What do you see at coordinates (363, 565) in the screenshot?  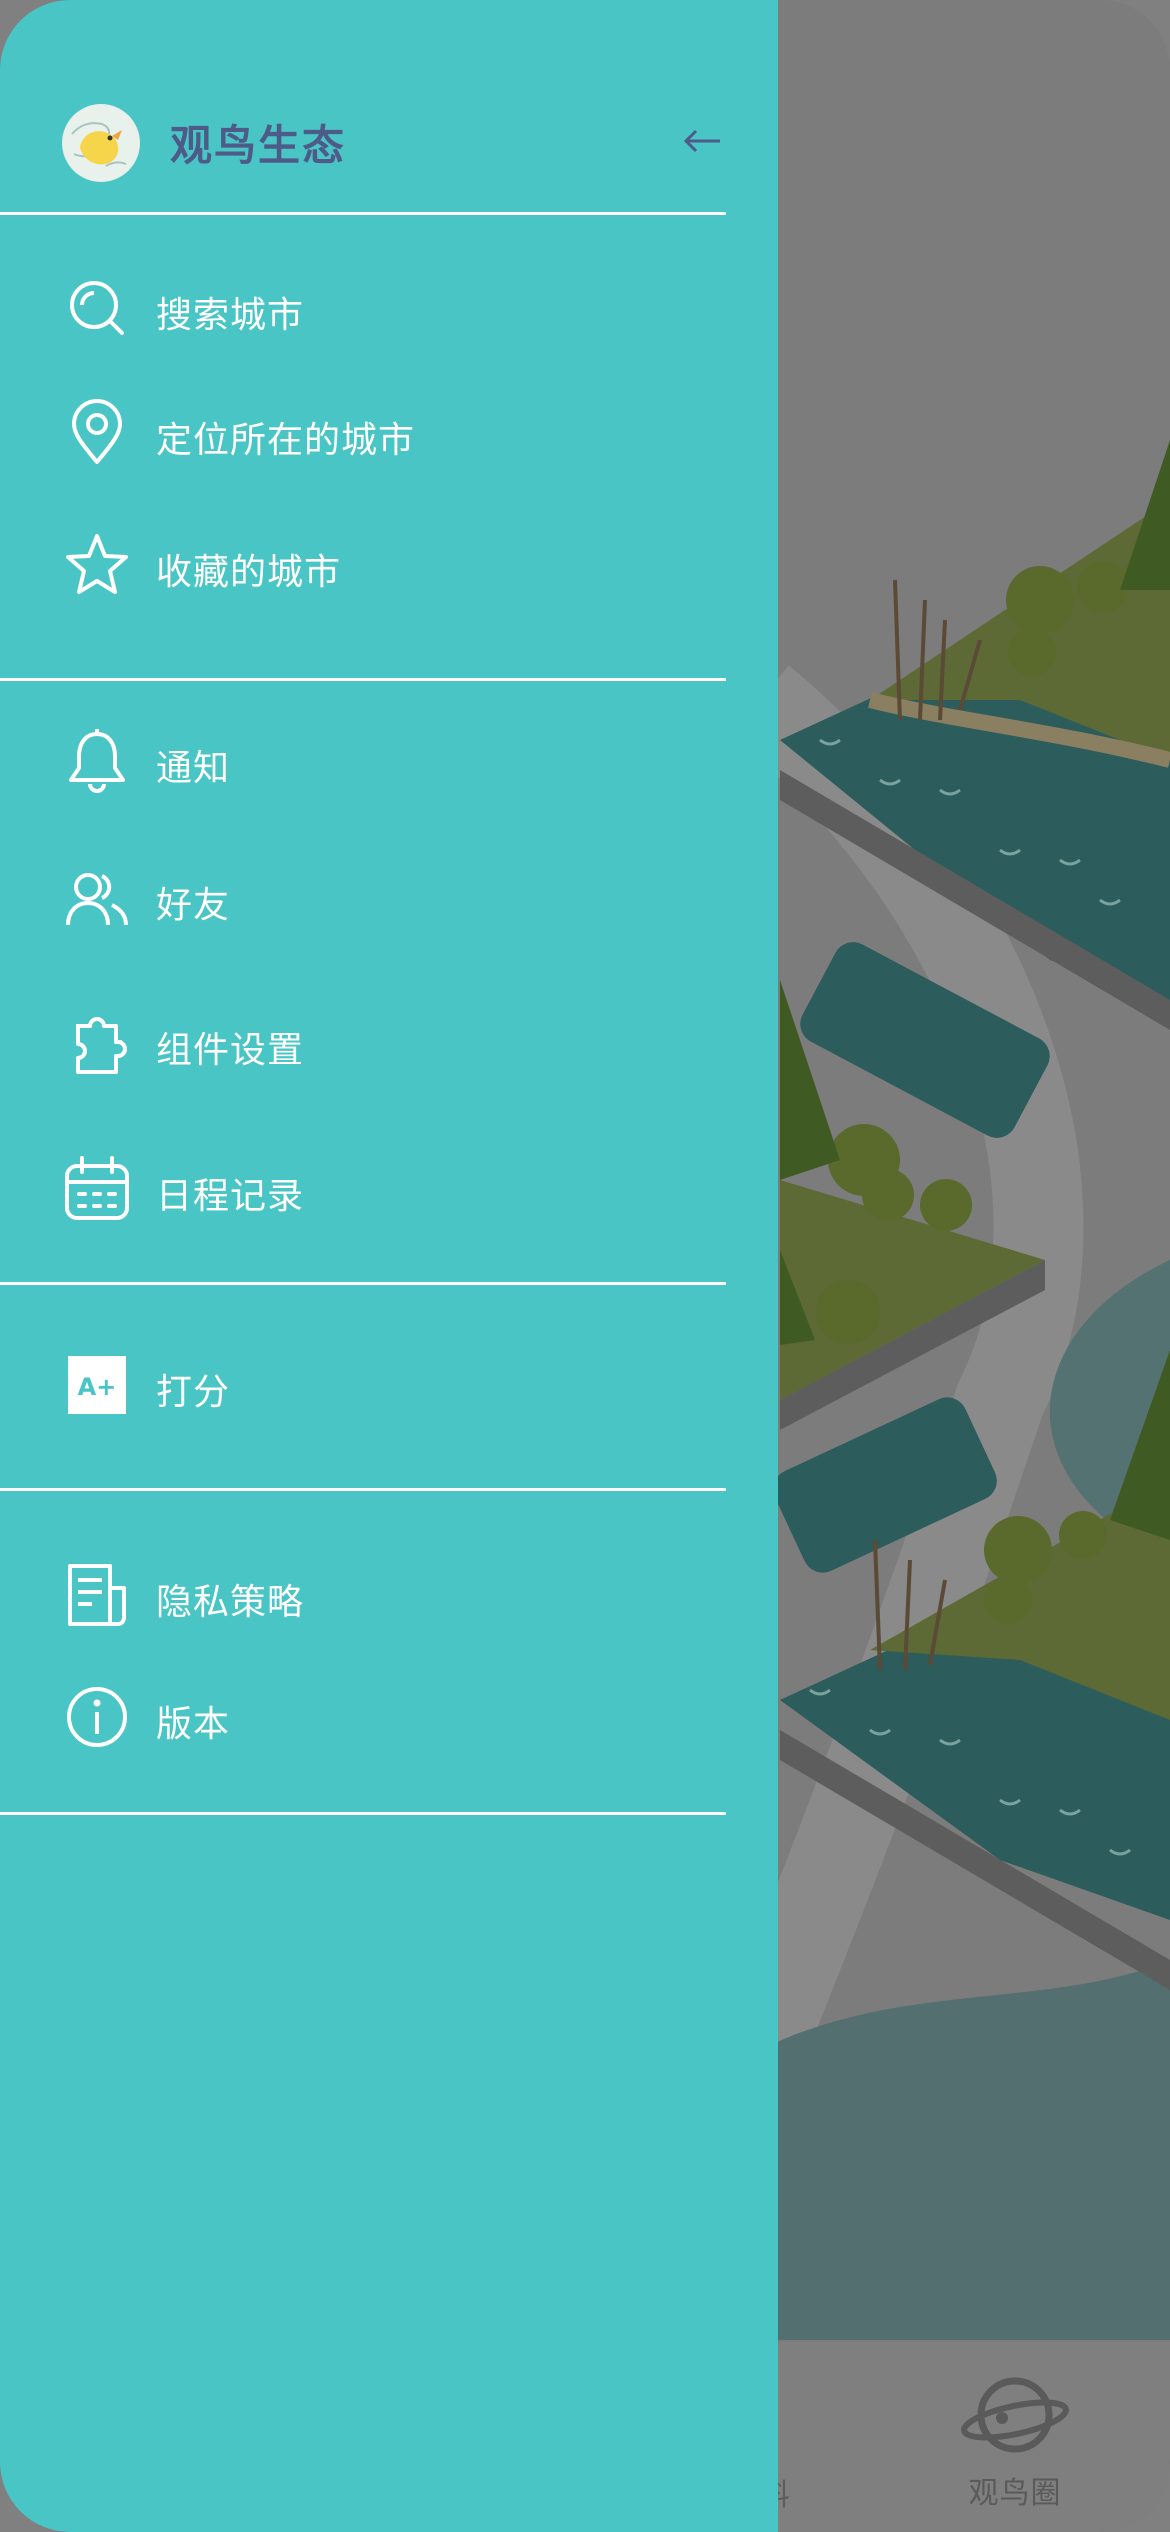 I see `menu-item-favorite-cities: 收藏的城市` at bounding box center [363, 565].